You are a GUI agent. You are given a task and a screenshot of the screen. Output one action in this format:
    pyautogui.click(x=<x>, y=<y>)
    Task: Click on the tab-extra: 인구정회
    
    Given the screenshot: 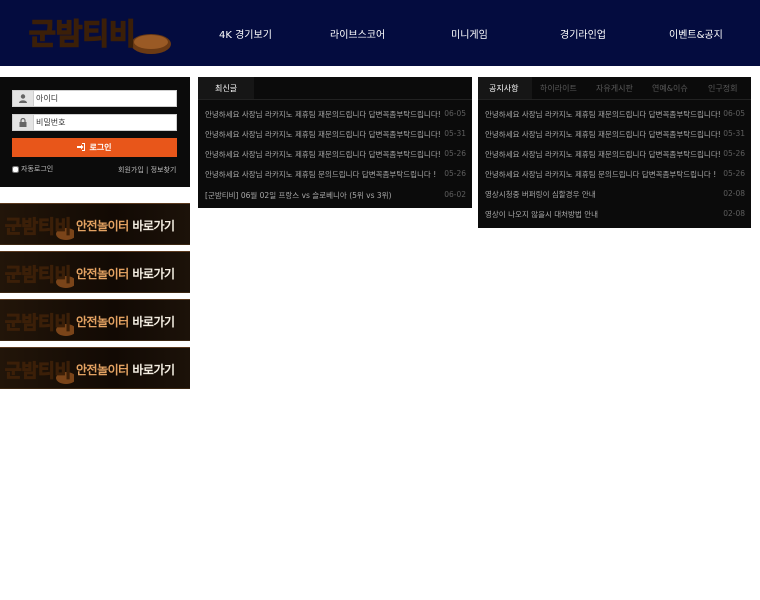 What is the action you would take?
    pyautogui.click(x=722, y=88)
    